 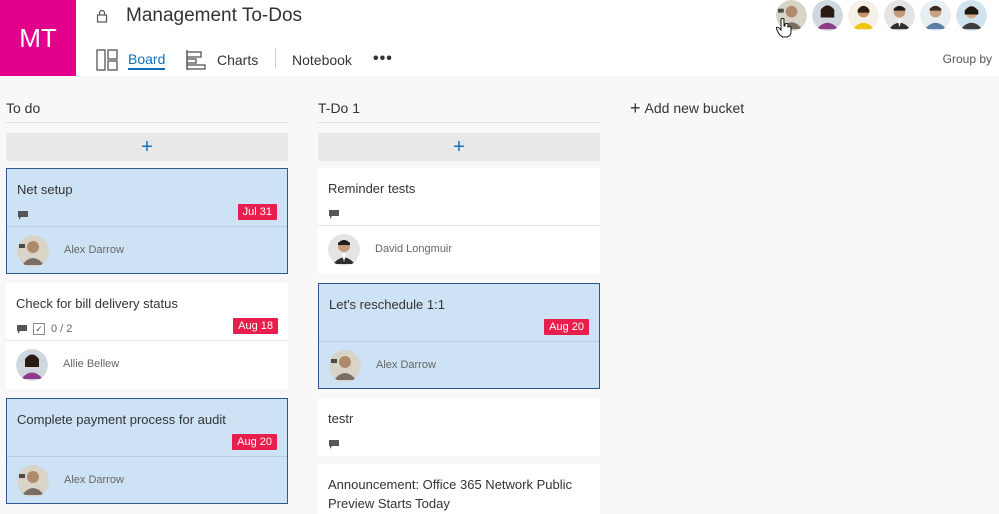 What do you see at coordinates (459, 221) in the screenshot?
I see `task-card: Reminder tests David Longmuir` at bounding box center [459, 221].